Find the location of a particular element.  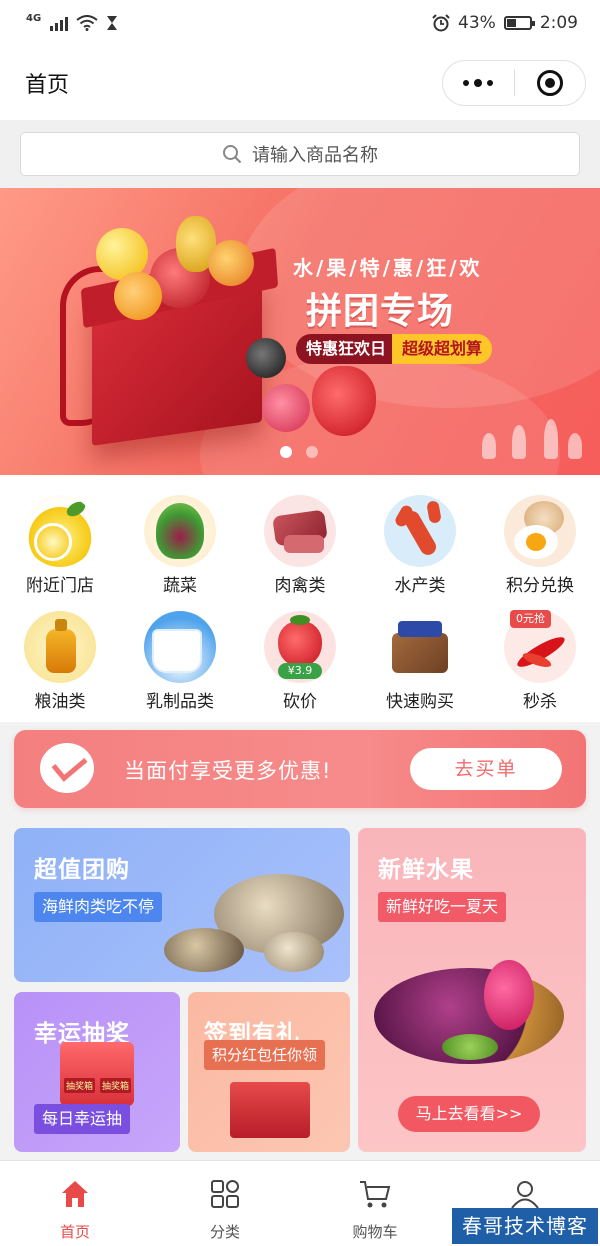

orange-fruit is located at coordinates (138, 296).